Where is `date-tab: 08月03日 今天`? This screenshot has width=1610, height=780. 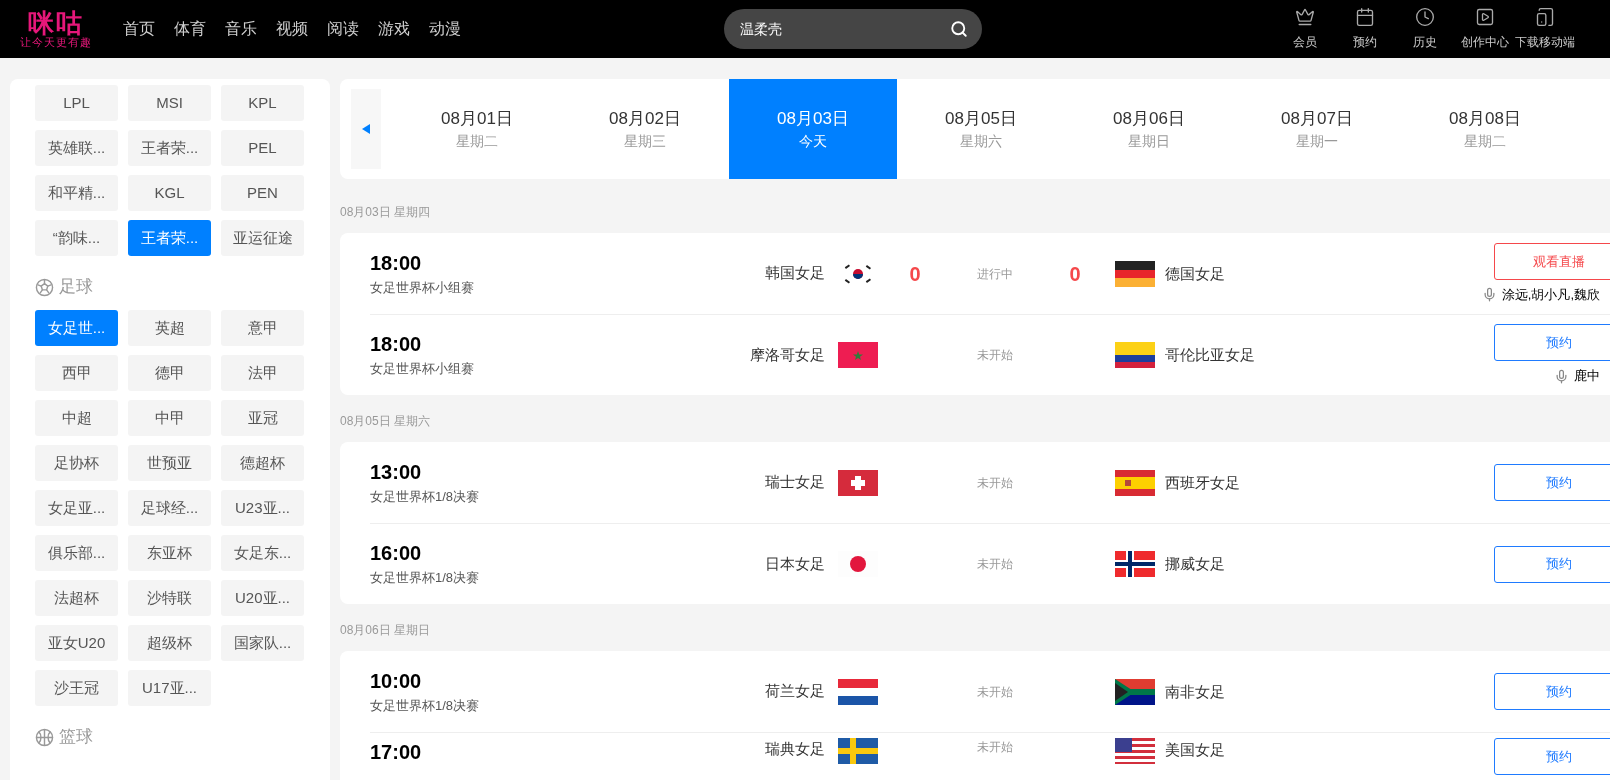 date-tab: 08月03日 今天 is located at coordinates (813, 129).